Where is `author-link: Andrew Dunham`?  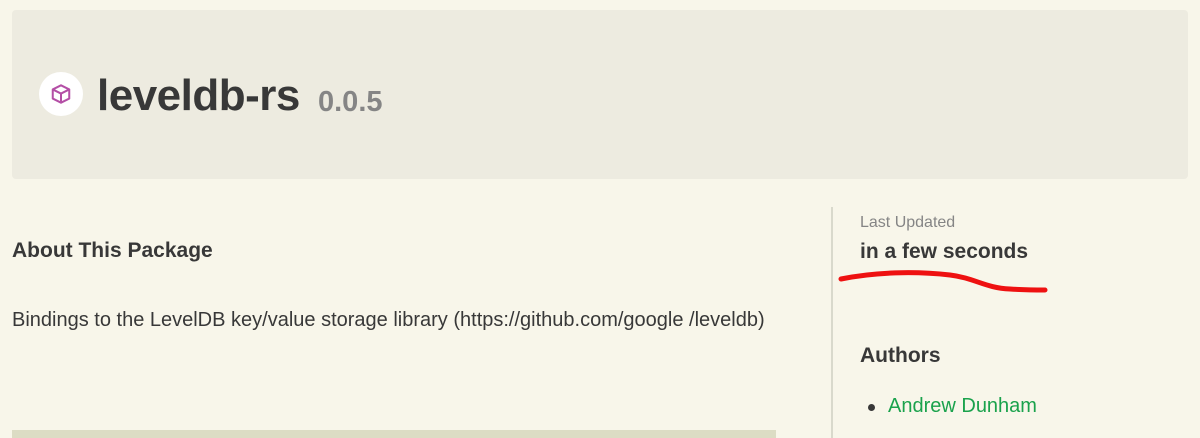
author-link: Andrew Dunham is located at coordinates (962, 406).